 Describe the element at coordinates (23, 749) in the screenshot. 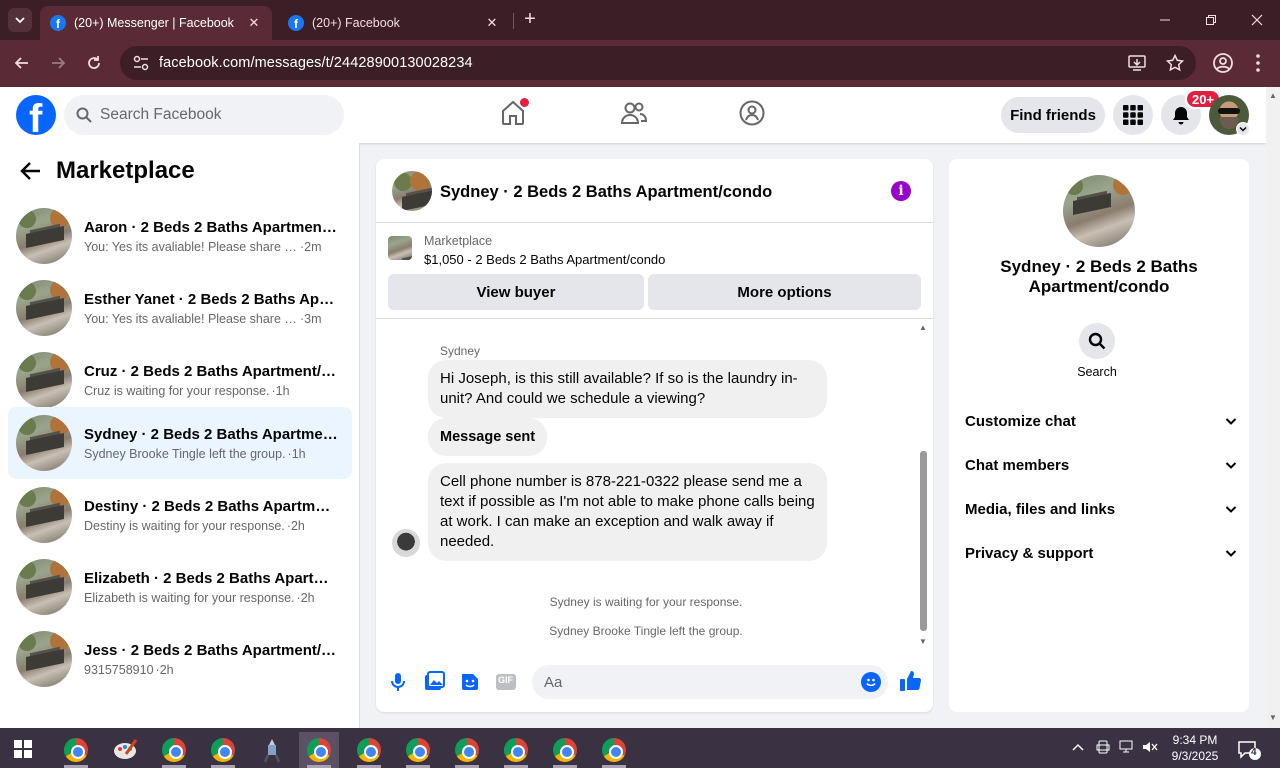

I see `windows-start-icon` at that location.